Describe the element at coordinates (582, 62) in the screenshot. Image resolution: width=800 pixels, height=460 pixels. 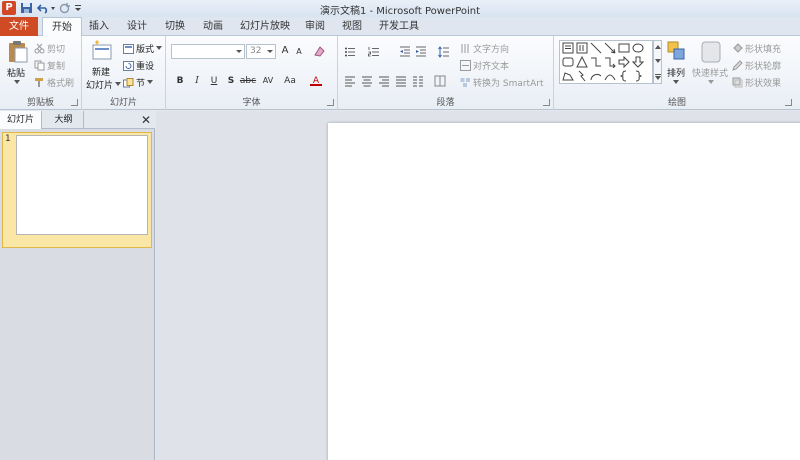
I see `triangle-shape-icon` at that location.